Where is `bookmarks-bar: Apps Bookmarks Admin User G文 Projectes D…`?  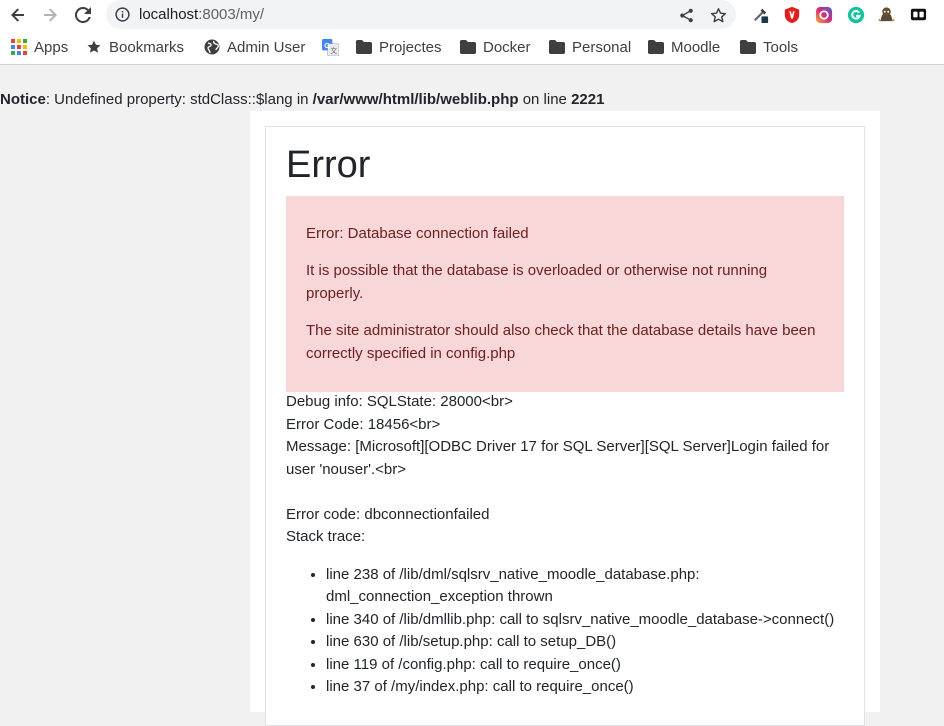 bookmarks-bar: Apps Bookmarks Admin User G文 Projectes D… is located at coordinates (472, 47).